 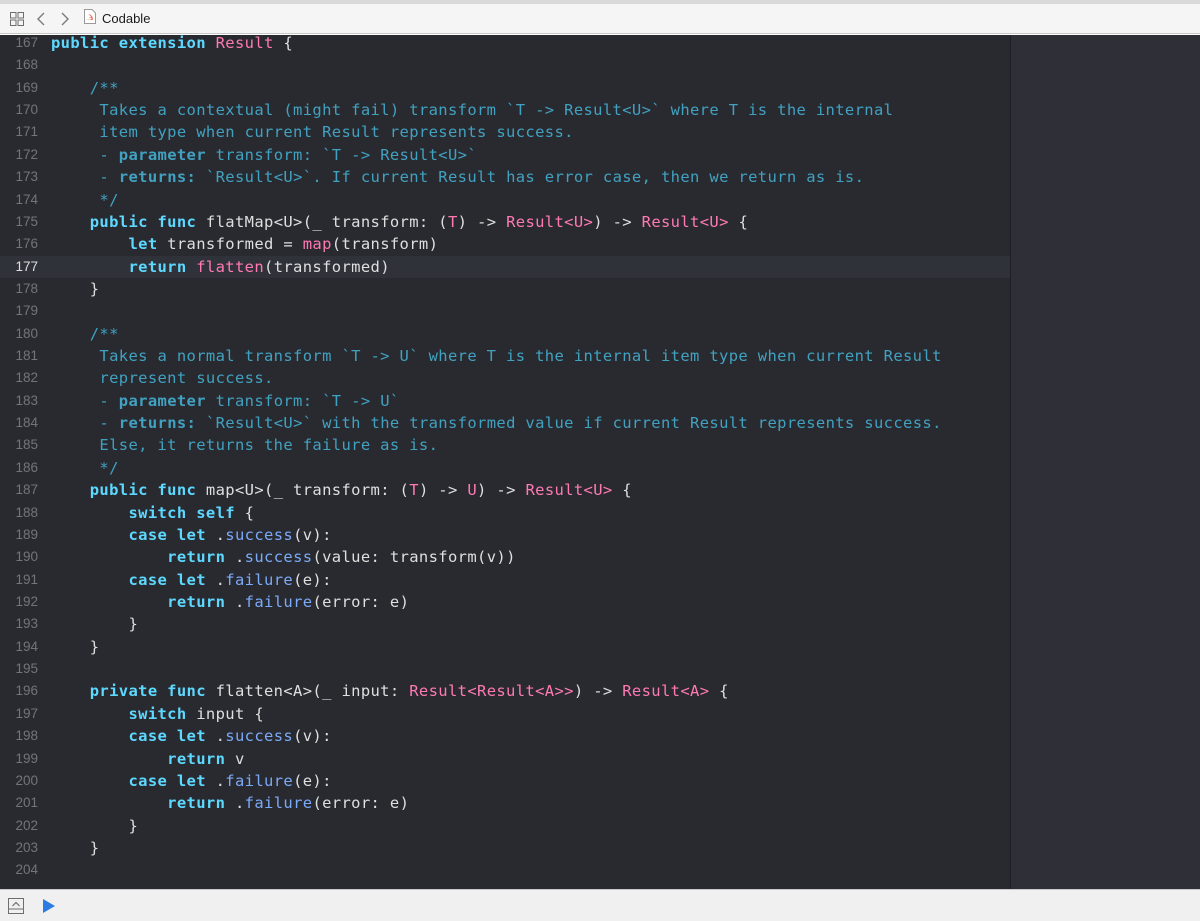 I want to click on code-line: 192 return .failure(error: e), so click(x=505, y=602).